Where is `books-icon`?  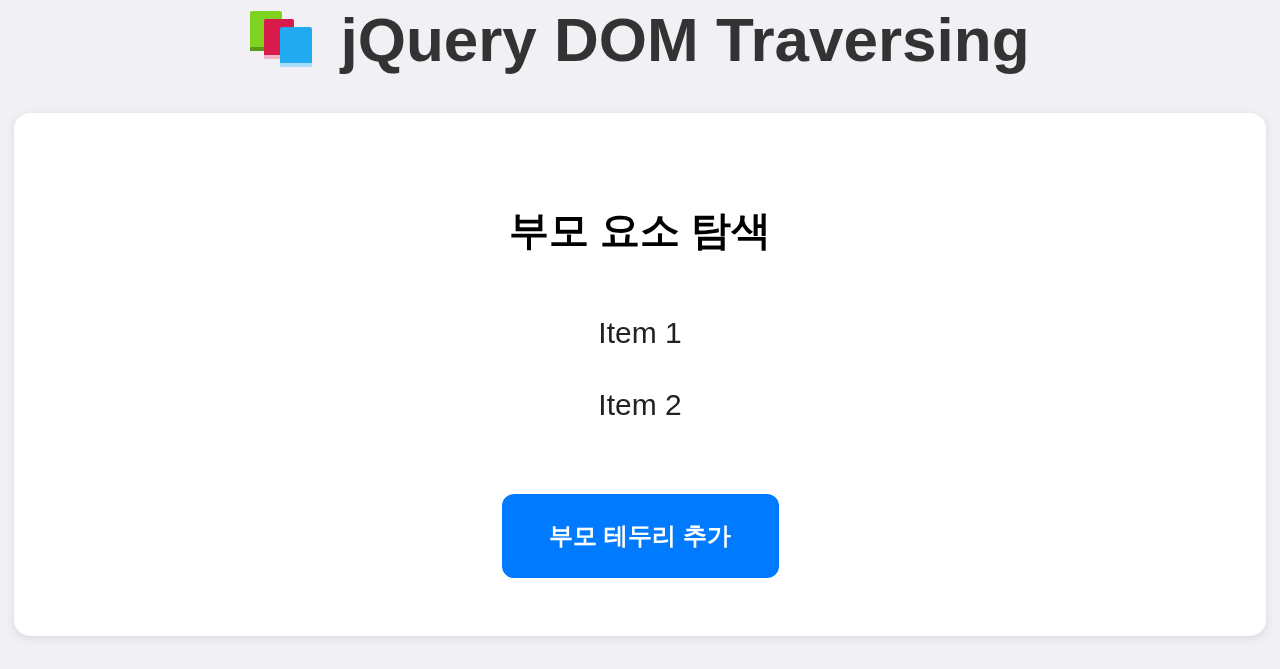
books-icon is located at coordinates (282, 40).